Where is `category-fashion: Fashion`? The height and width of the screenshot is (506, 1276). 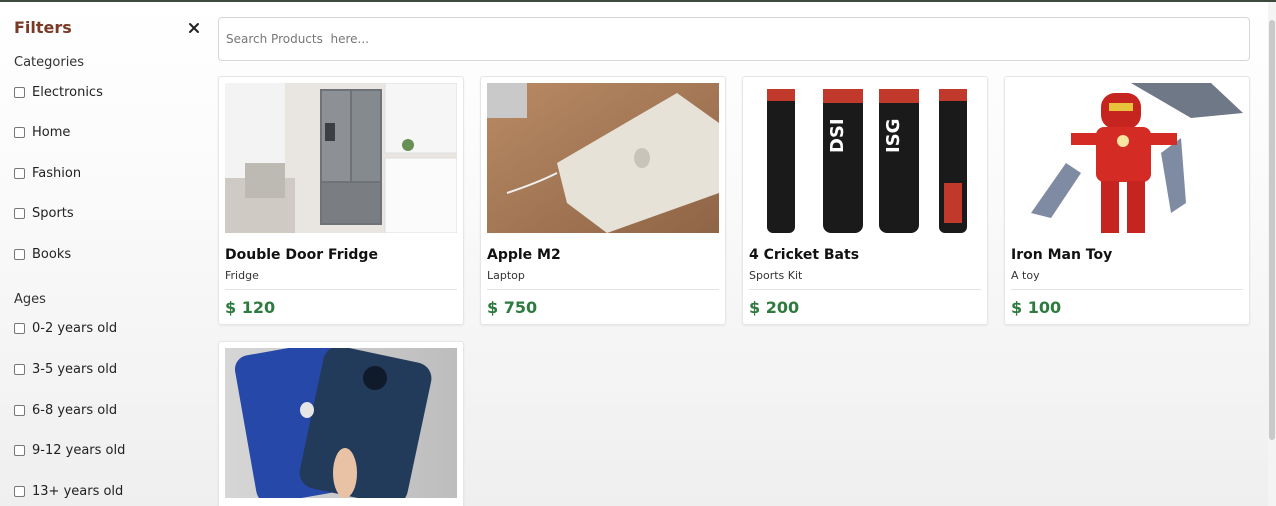
category-fashion: Fashion is located at coordinates (47, 173).